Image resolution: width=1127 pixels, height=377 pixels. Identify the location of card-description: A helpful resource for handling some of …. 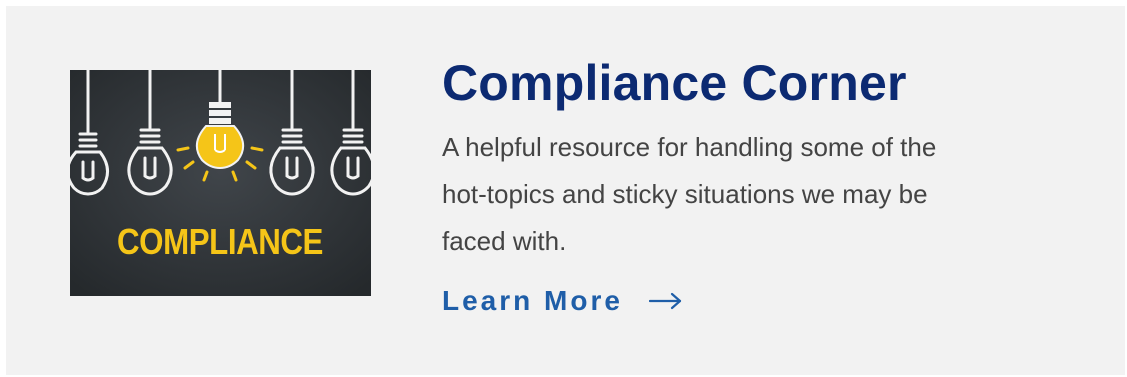
(689, 194).